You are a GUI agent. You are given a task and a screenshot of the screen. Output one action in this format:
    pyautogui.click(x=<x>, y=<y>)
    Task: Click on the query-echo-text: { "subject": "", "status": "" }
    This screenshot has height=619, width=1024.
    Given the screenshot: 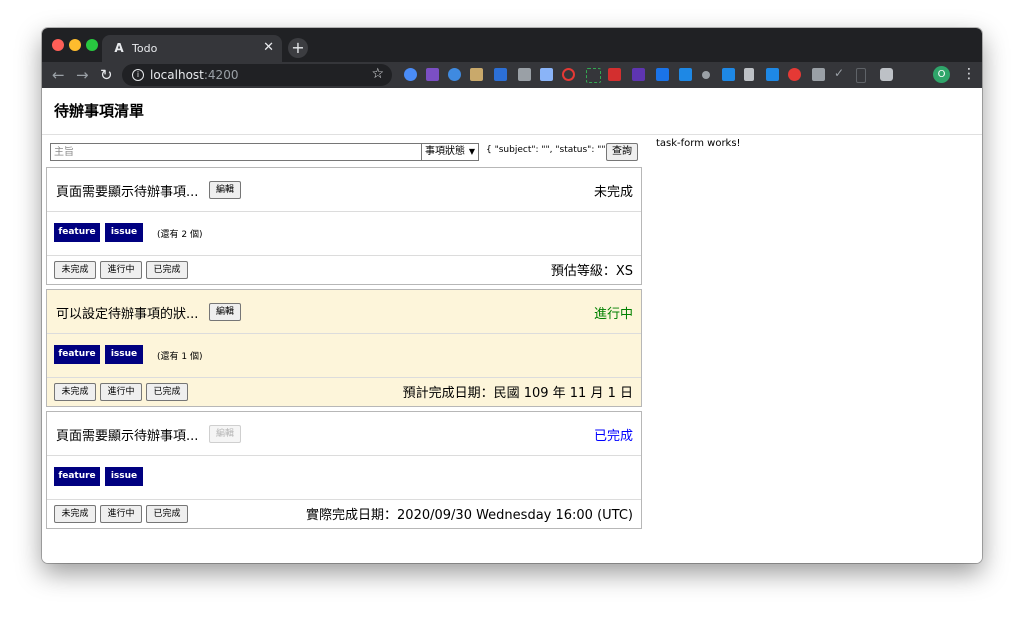 What is the action you would take?
    pyautogui.click(x=550, y=150)
    